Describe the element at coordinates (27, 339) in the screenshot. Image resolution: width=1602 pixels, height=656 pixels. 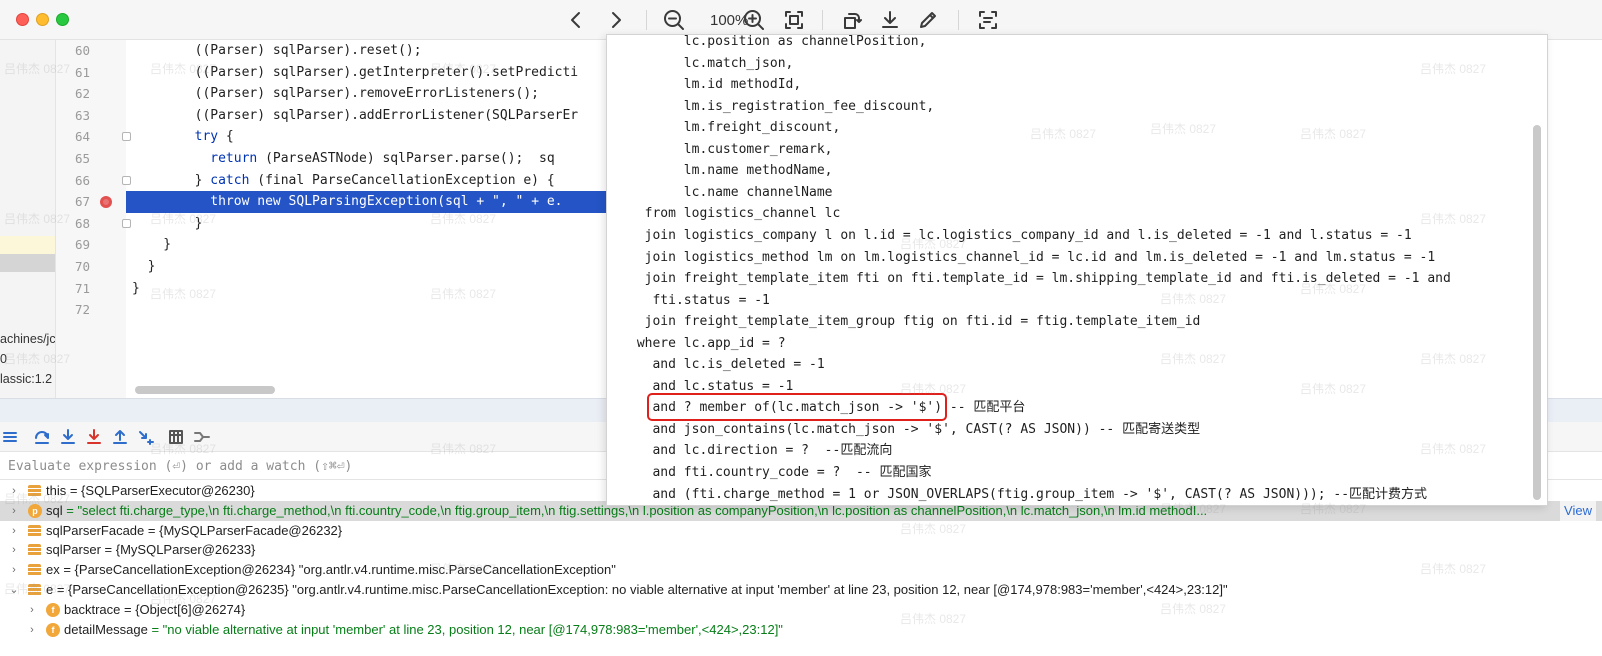
I see `tree-item-text: achines/jc` at that location.